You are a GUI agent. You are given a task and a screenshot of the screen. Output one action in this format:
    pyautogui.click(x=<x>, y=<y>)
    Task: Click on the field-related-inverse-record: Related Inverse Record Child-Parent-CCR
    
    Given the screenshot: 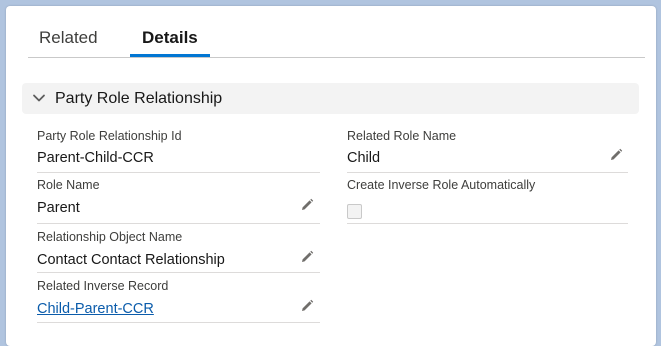 What is the action you would take?
    pyautogui.click(x=178, y=301)
    